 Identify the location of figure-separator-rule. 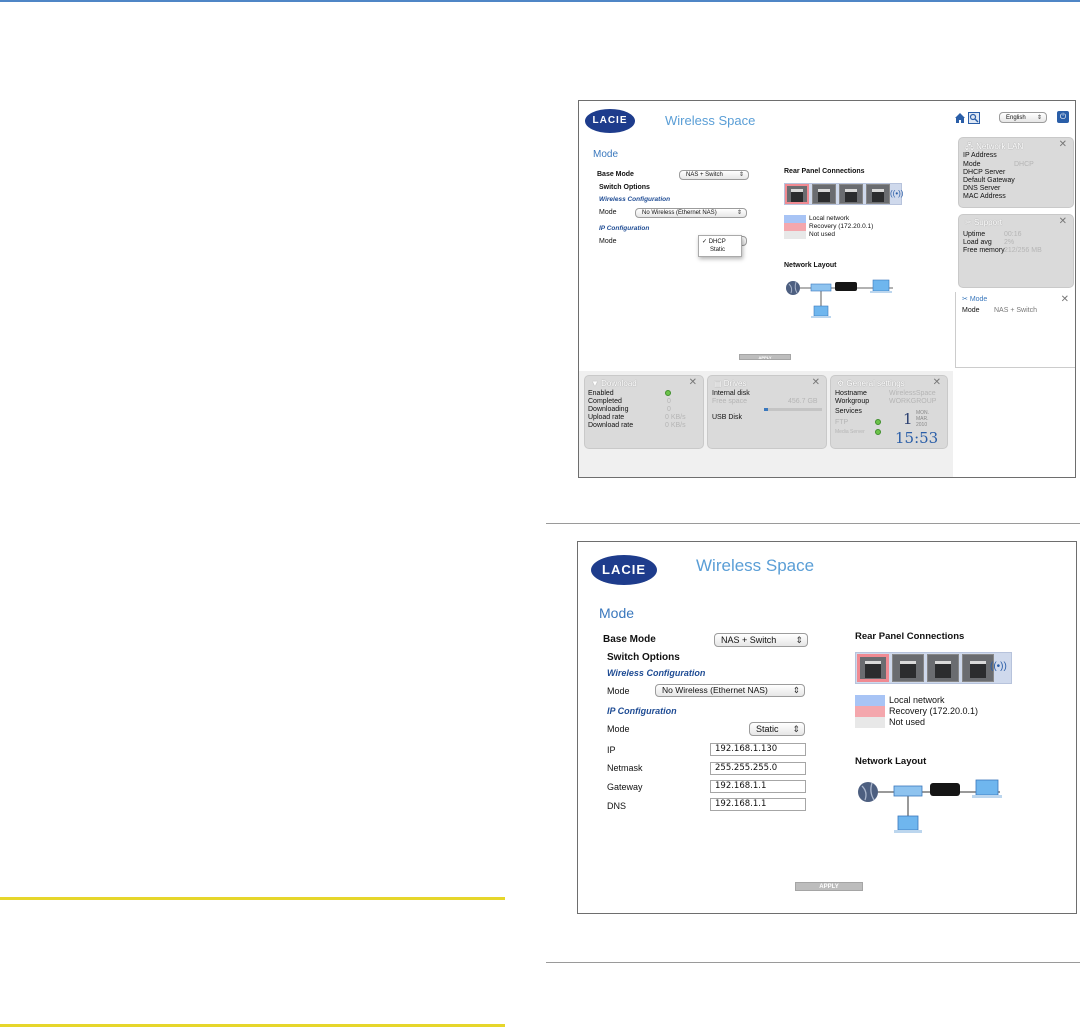
(813, 523).